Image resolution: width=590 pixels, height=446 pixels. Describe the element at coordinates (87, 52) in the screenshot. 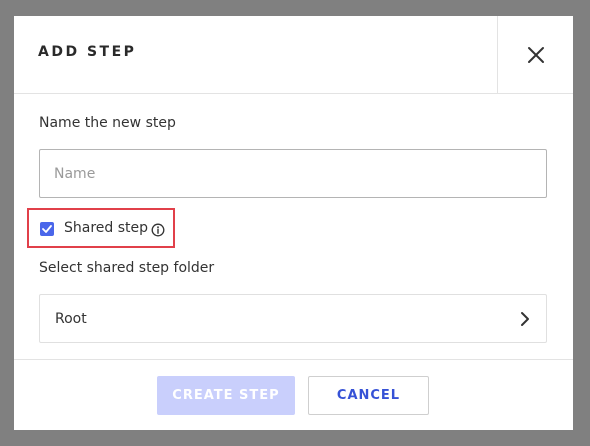

I see `dialog-title: ADD STEP` at that location.